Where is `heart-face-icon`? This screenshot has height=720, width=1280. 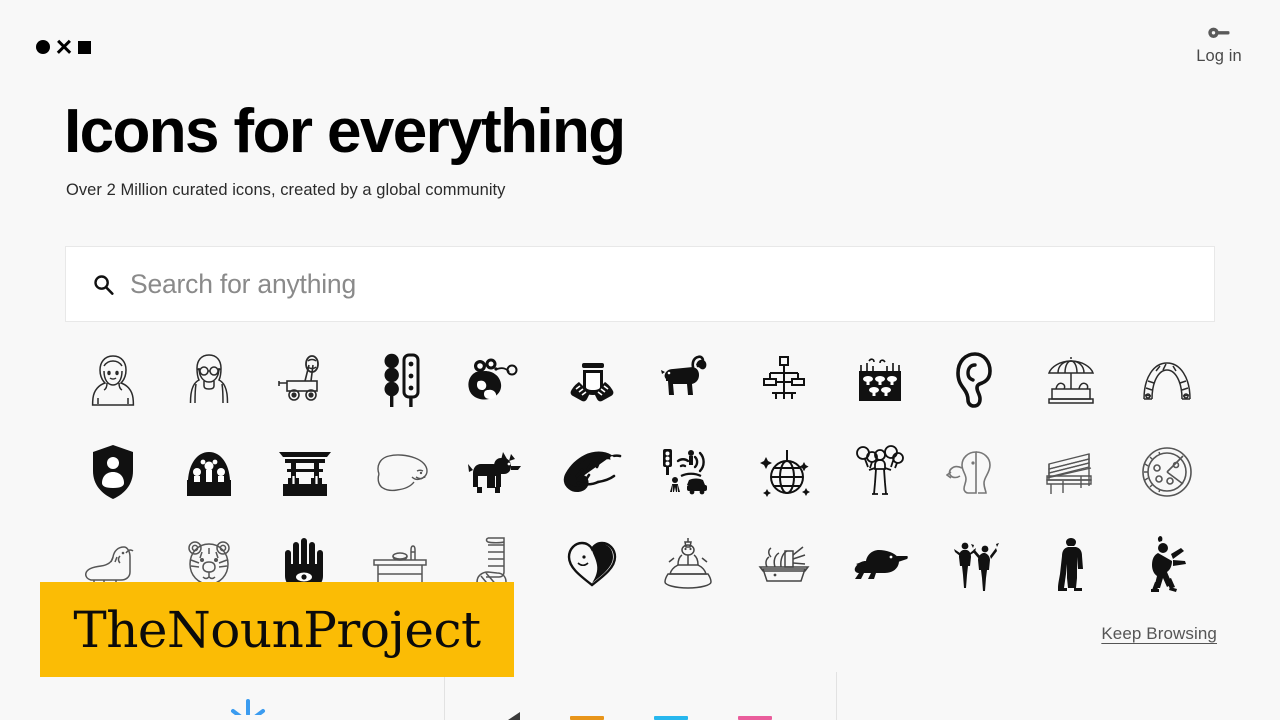 heart-face-icon is located at coordinates (592, 564).